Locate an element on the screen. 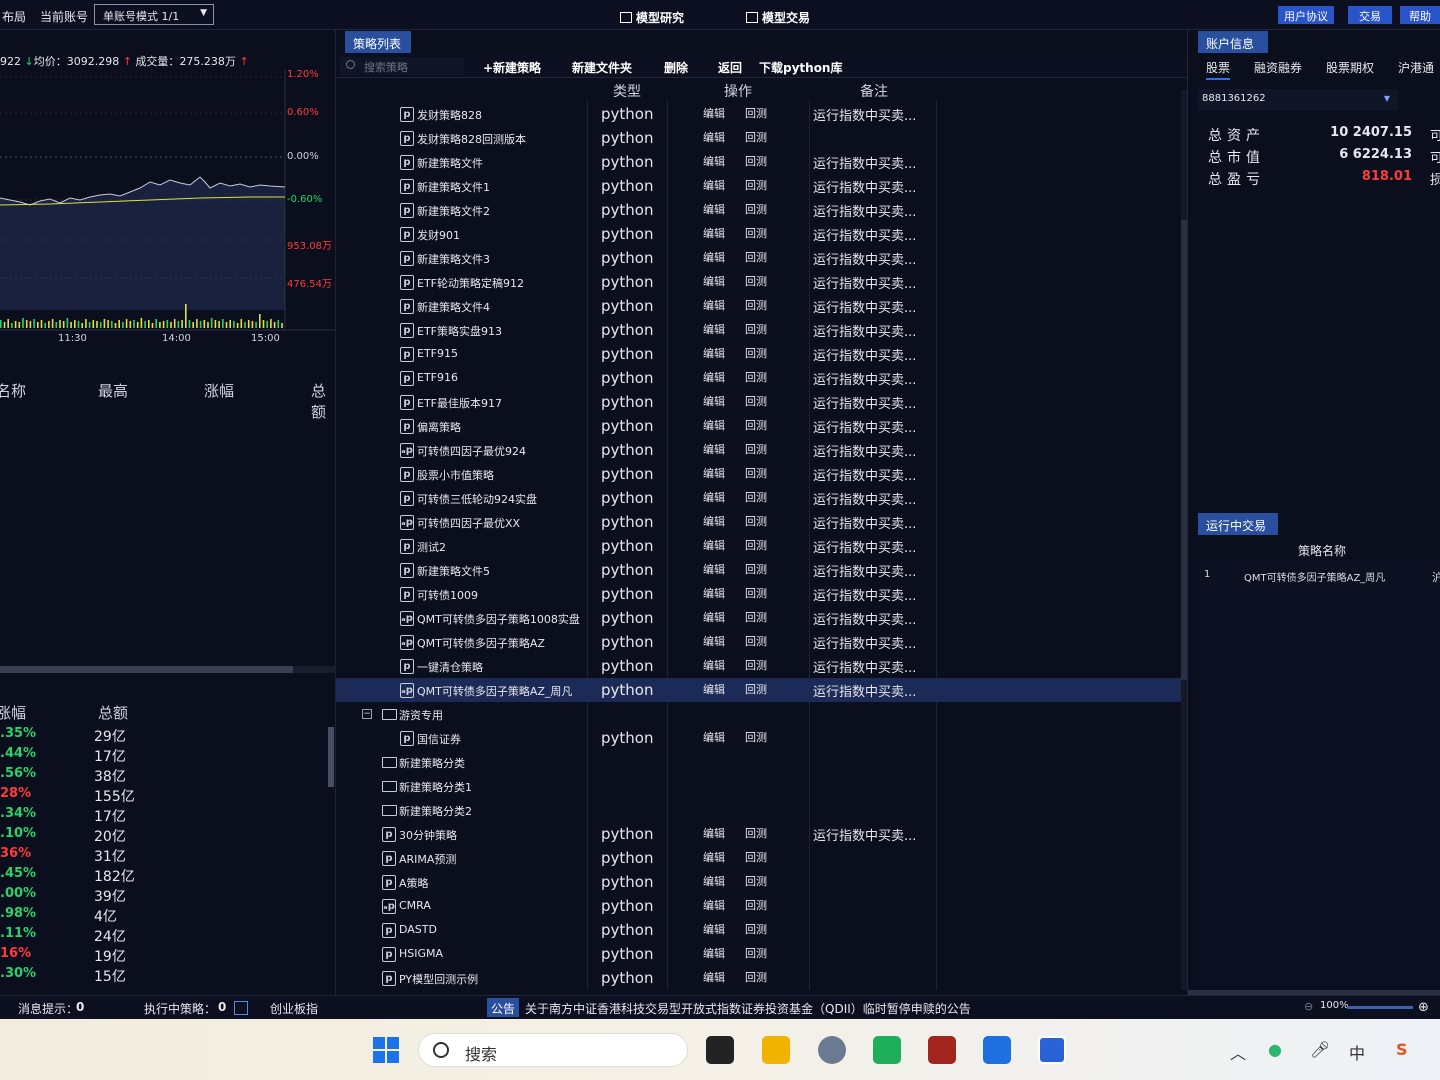 This screenshot has height=1080, width=1440. help-button: 帮助 is located at coordinates (1420, 15).